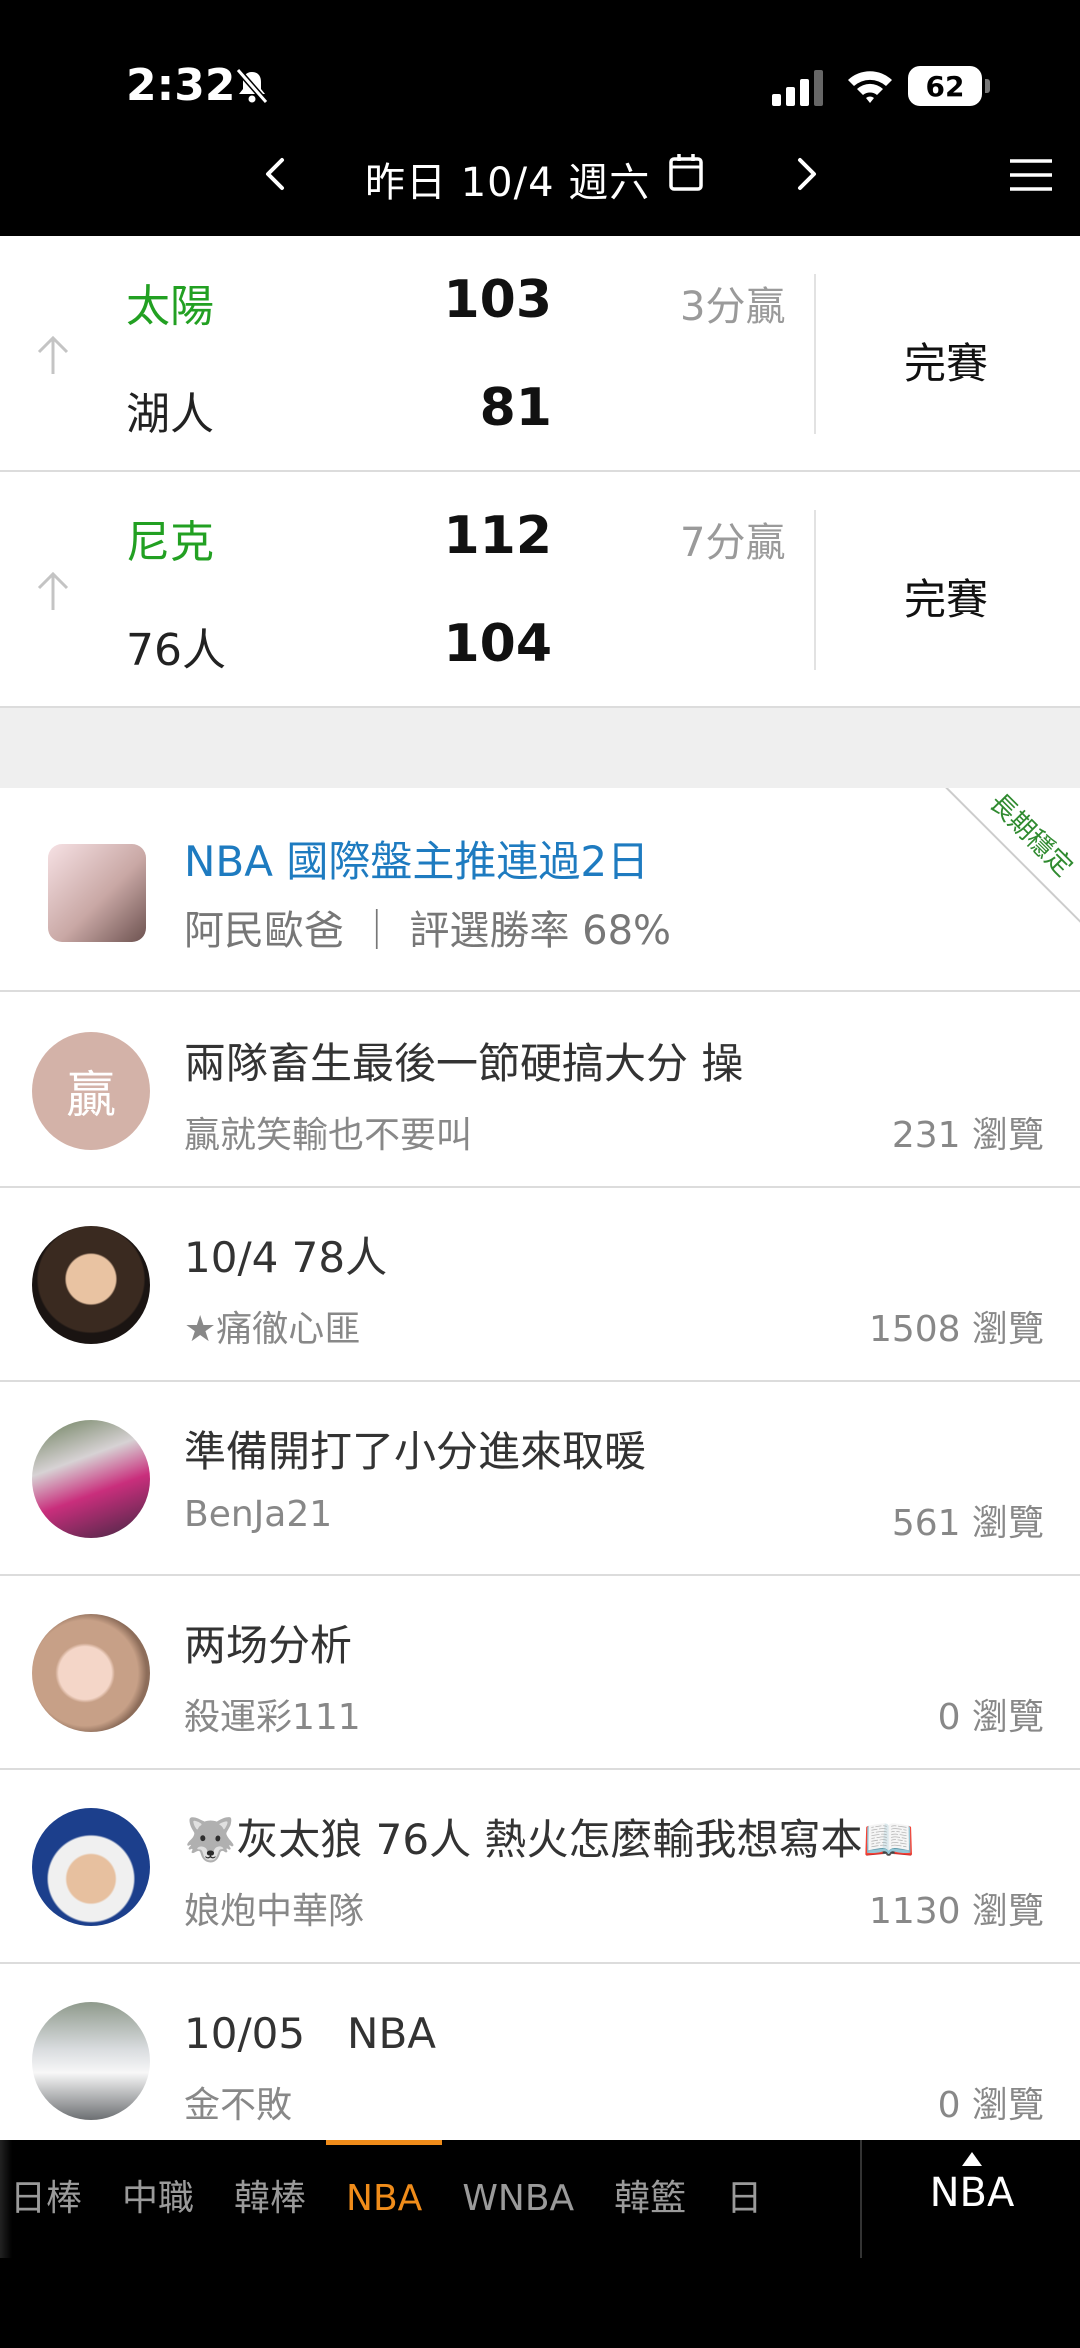  What do you see at coordinates (1031, 175) in the screenshot?
I see `hamburger-menu-icon` at bounding box center [1031, 175].